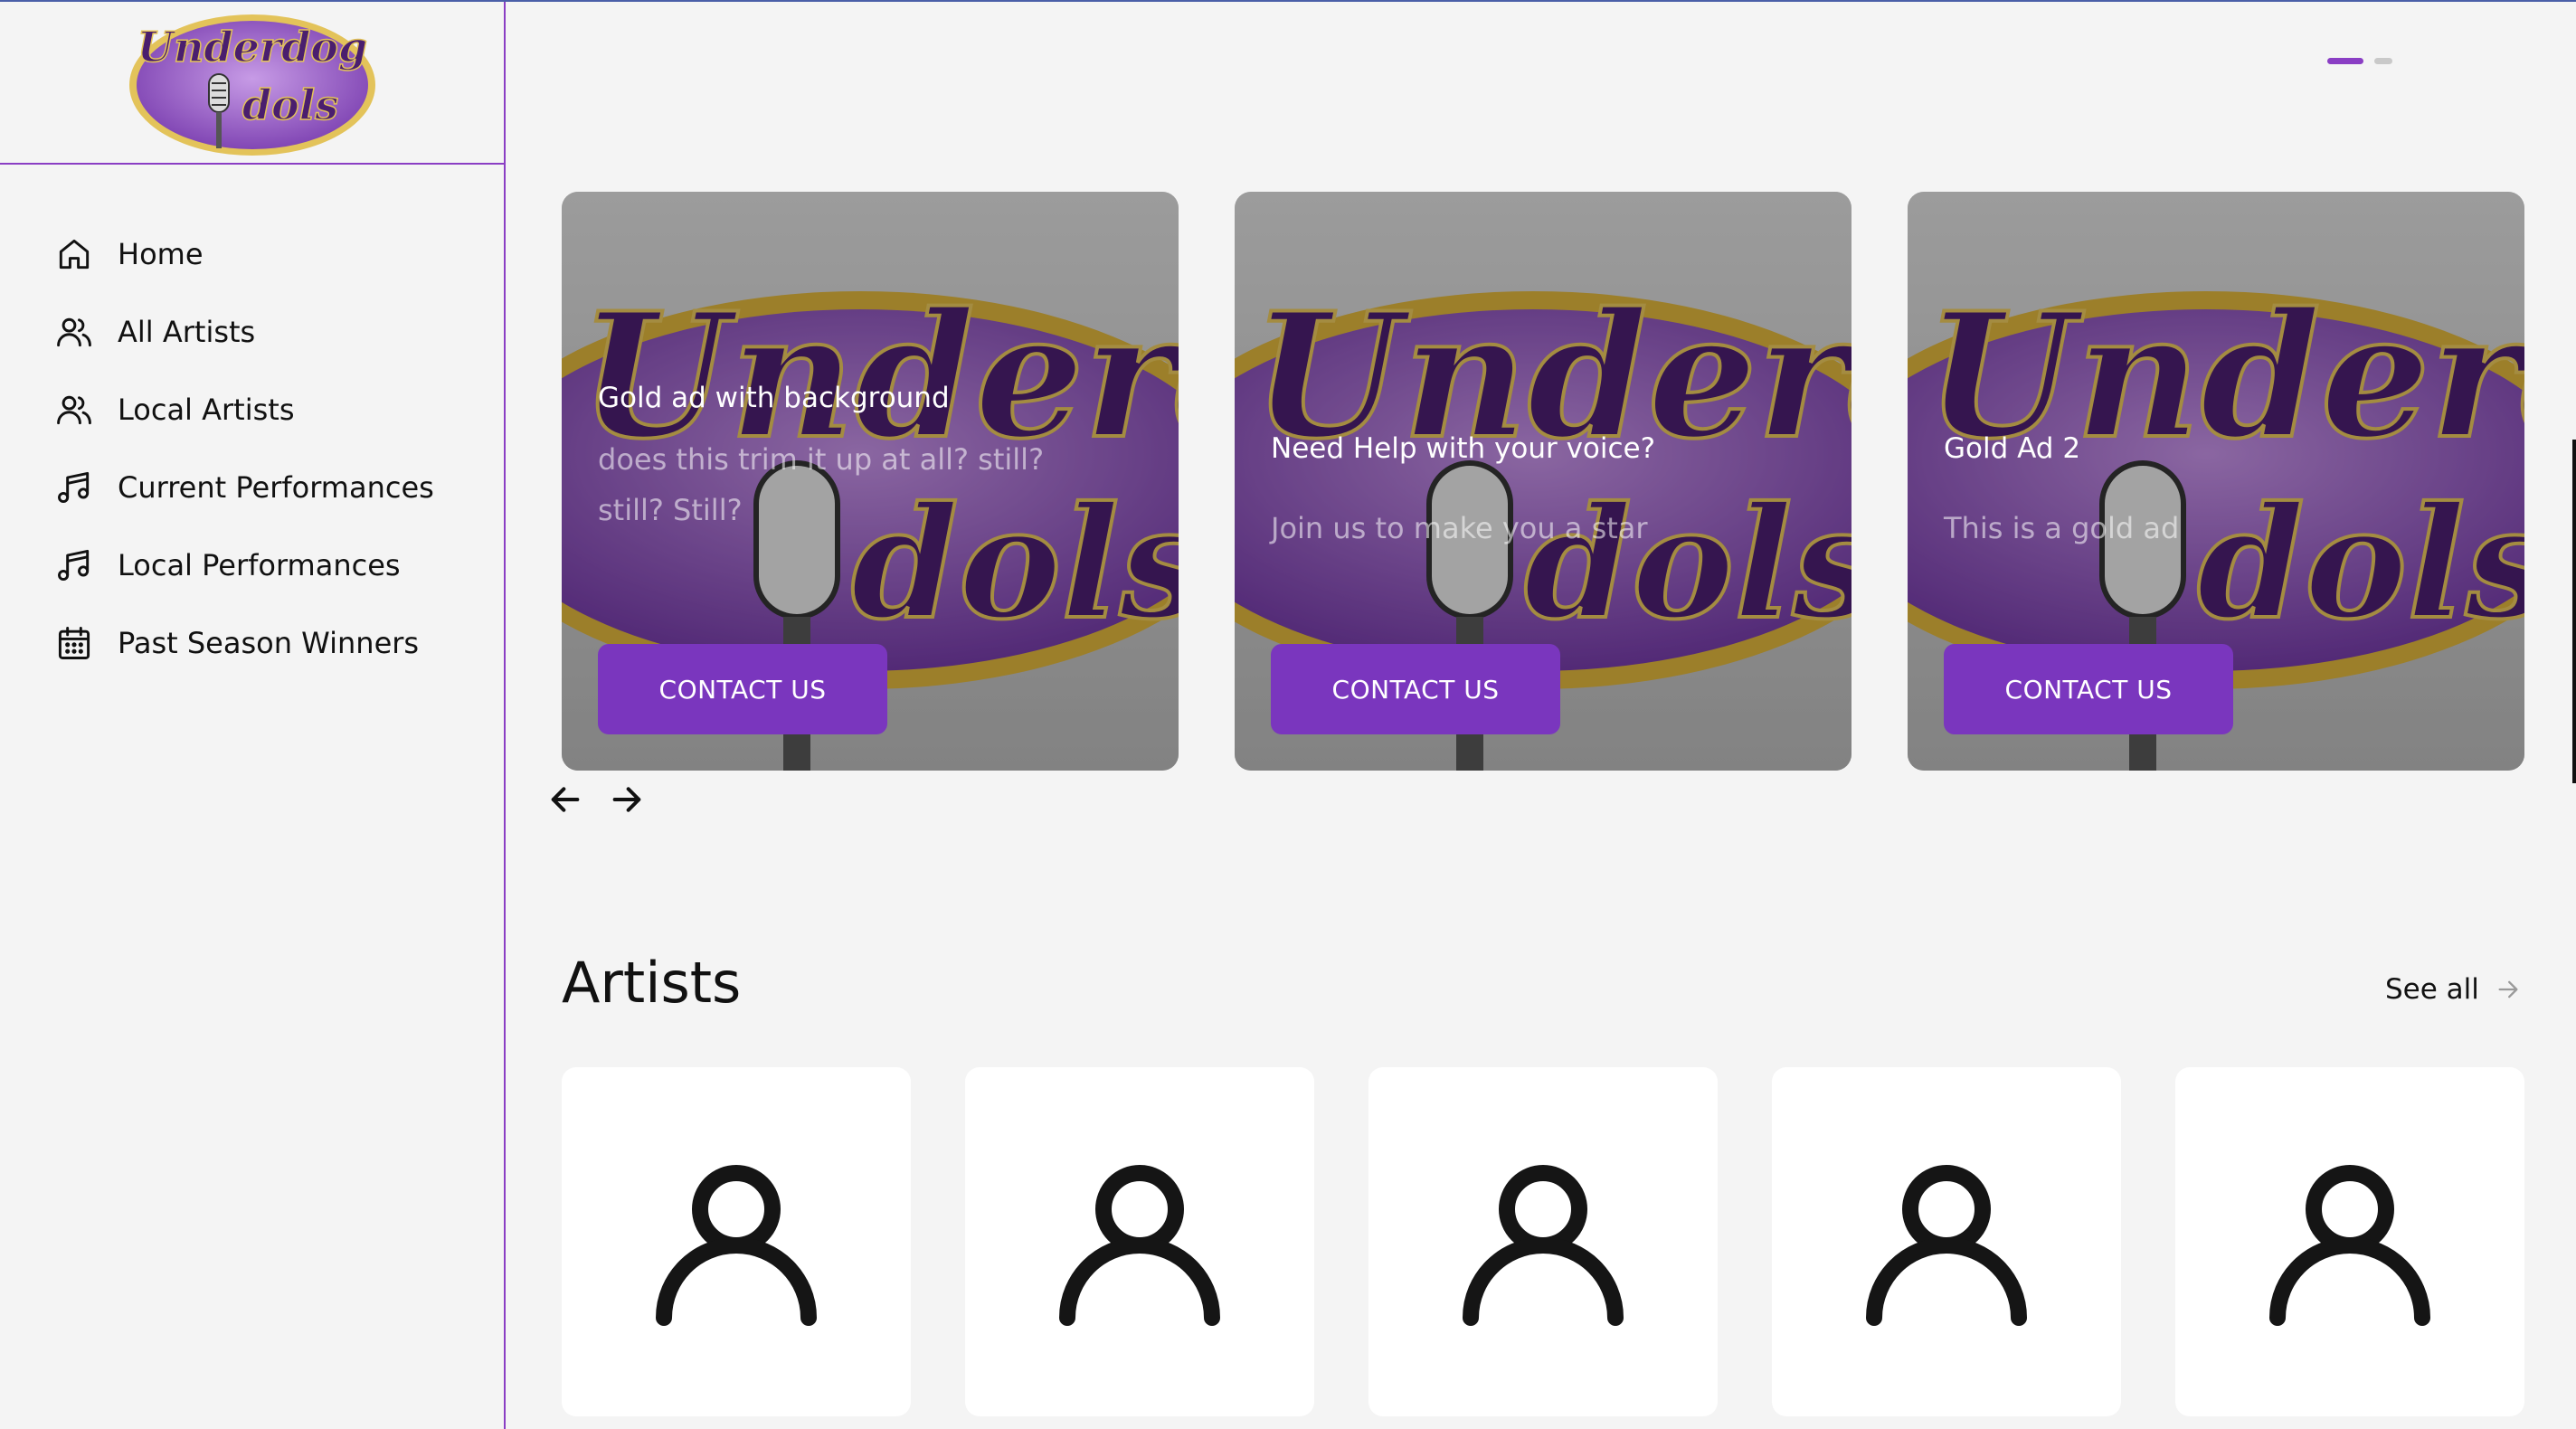 Image resolution: width=2576 pixels, height=1429 pixels. What do you see at coordinates (74, 254) in the screenshot?
I see `home-icon` at bounding box center [74, 254].